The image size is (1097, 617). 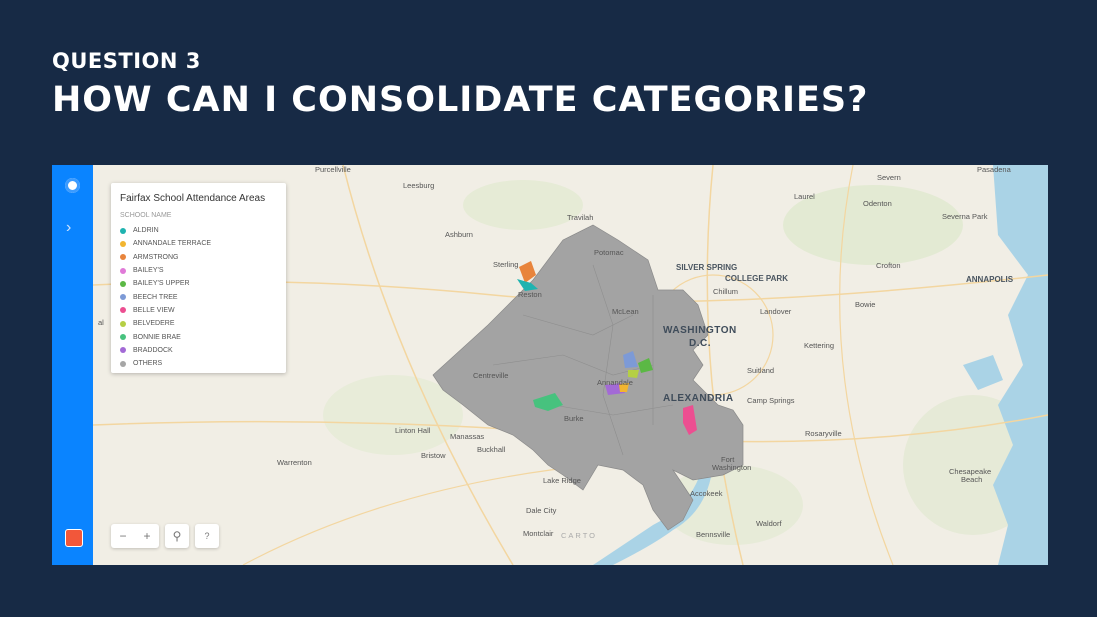 What do you see at coordinates (165, 363) in the screenshot?
I see `legend-item: OTHERS` at bounding box center [165, 363].